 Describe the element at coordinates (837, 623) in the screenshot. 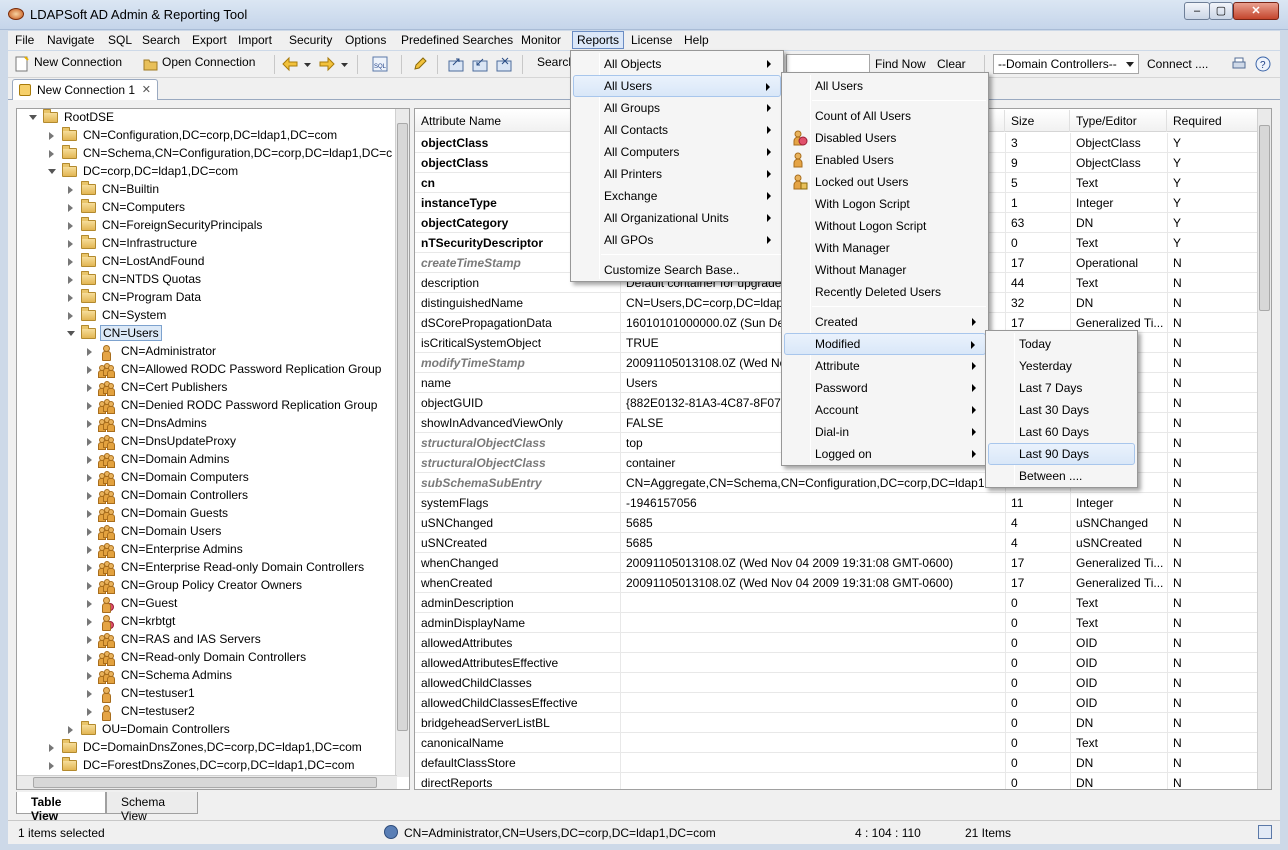

I see `table-row: adminDisplayName 0 Text N` at that location.